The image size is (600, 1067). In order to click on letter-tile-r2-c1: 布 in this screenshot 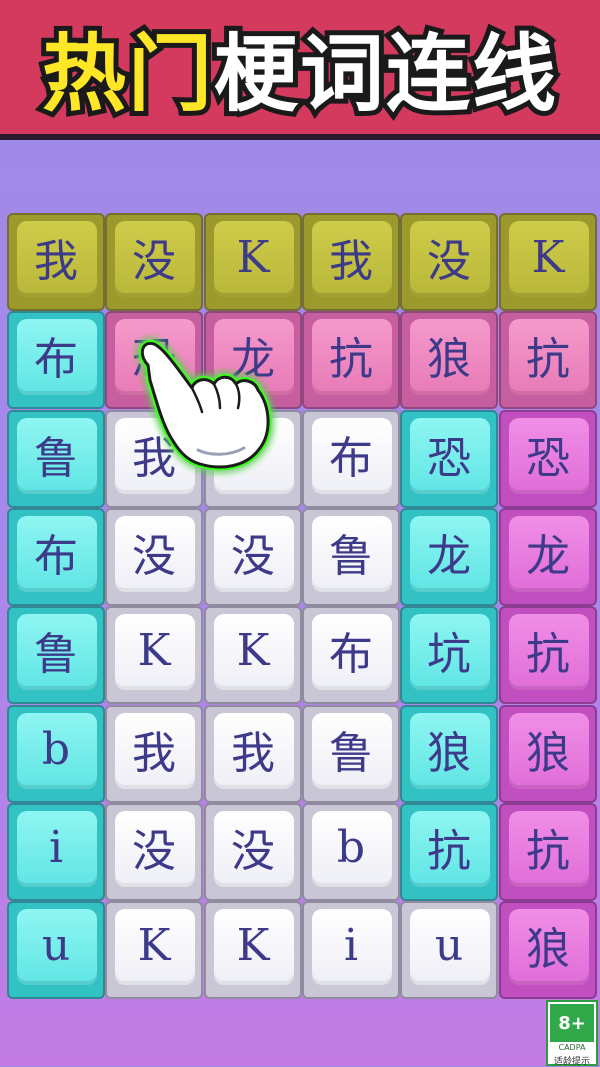, I will do `click(56, 360)`.